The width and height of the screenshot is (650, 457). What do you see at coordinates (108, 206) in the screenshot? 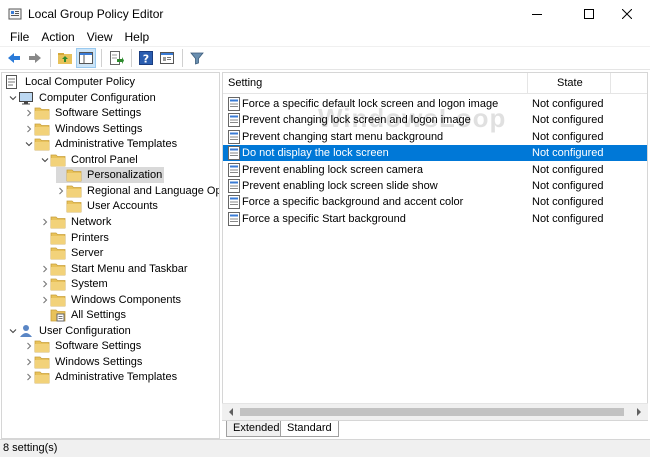
I see `tree-item-user-accounts: User Accounts` at bounding box center [108, 206].